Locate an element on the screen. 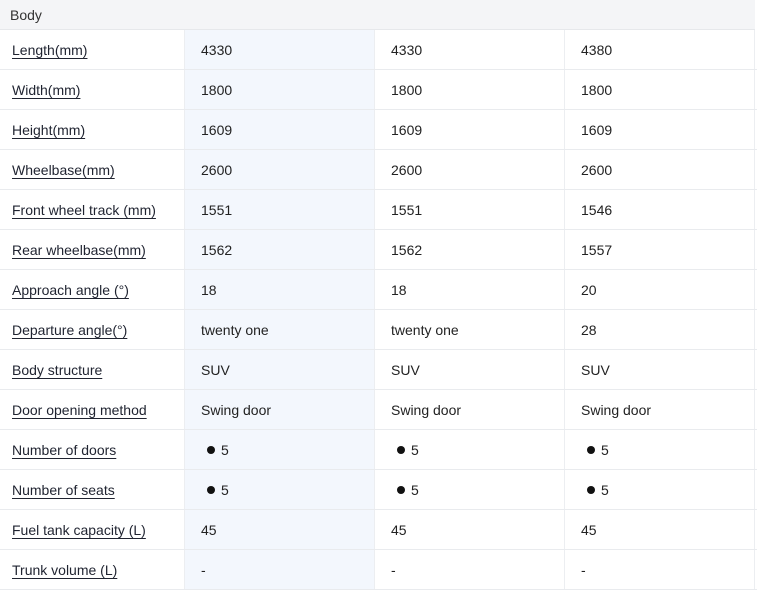 The width and height of the screenshot is (757, 590). spec-value-cell: 1557 is located at coordinates (660, 249).